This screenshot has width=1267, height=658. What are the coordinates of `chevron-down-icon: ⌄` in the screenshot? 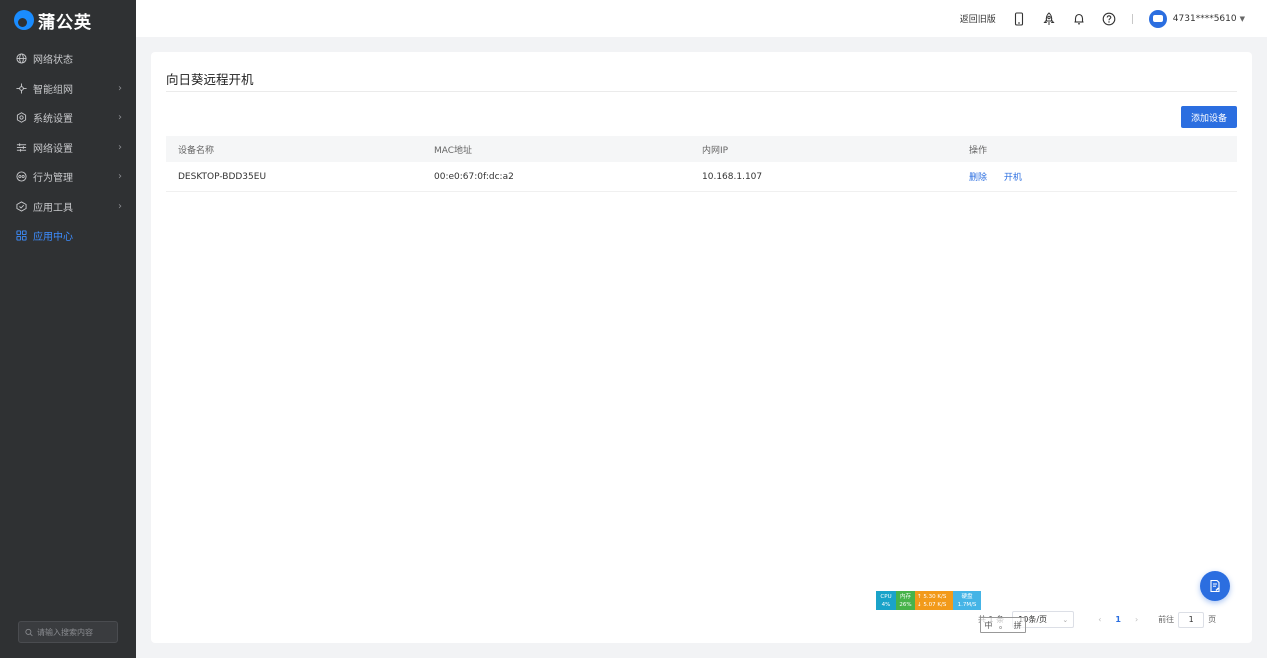 It's located at (1065, 619).